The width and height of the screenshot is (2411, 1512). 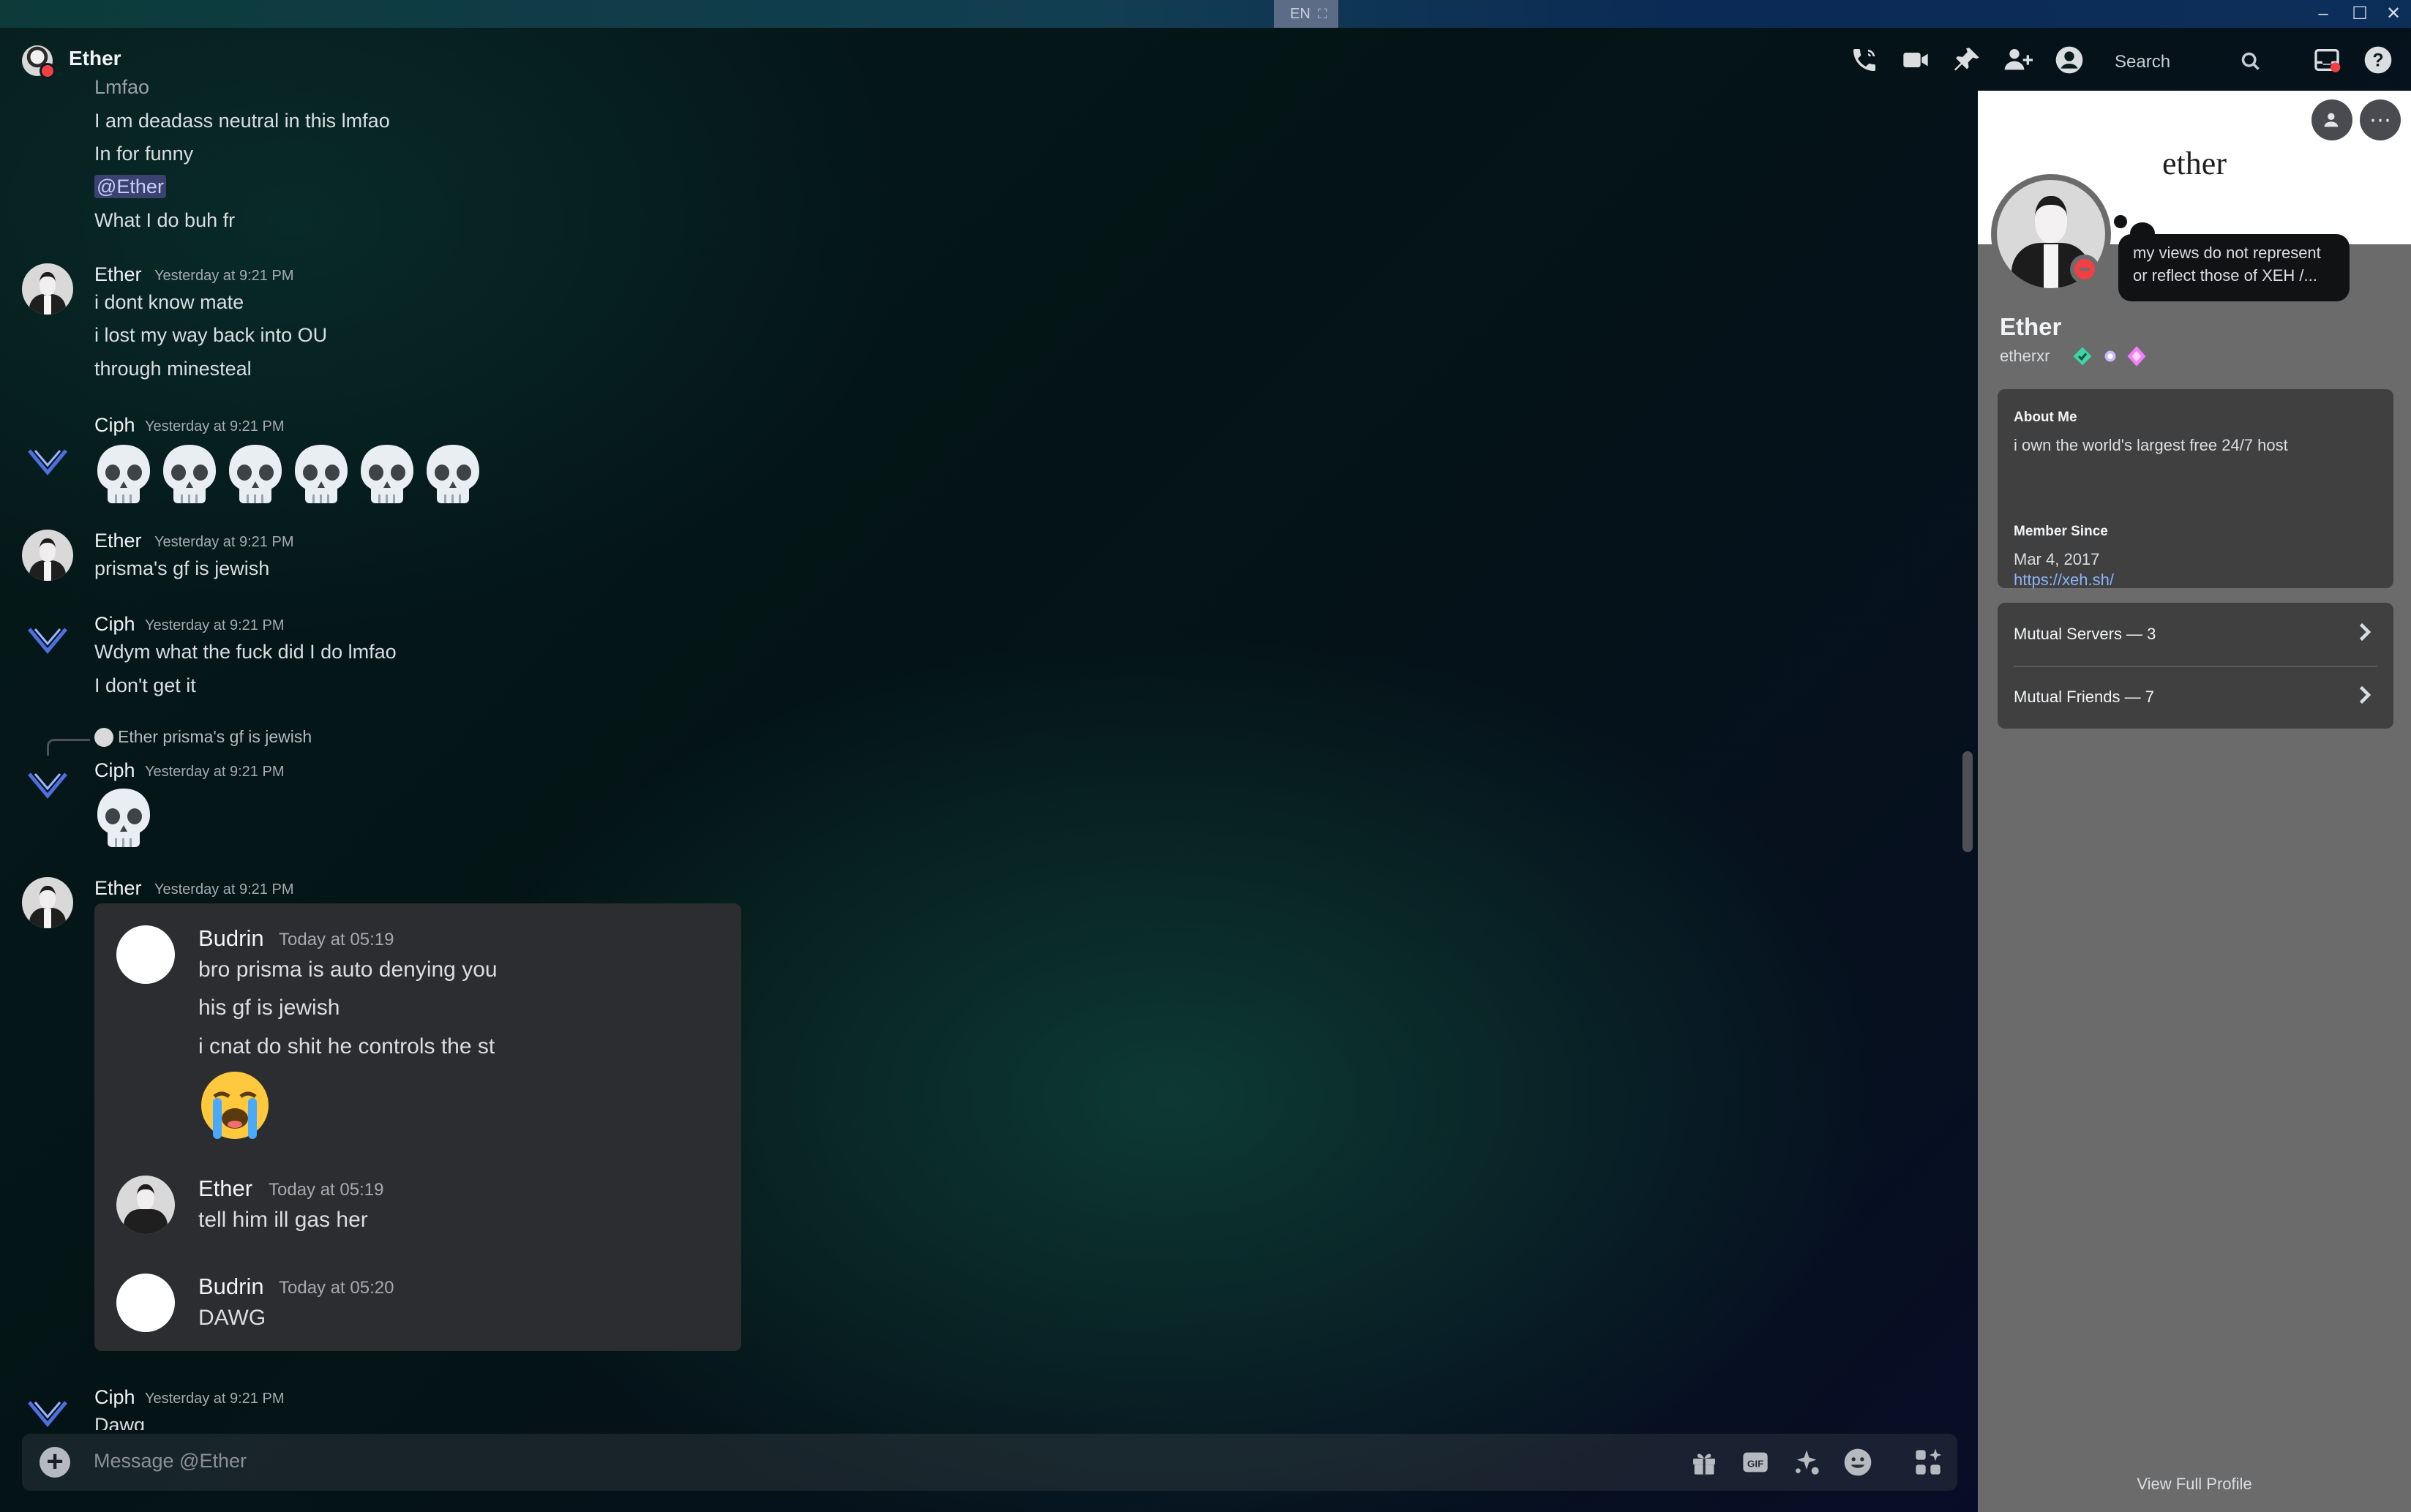 What do you see at coordinates (170, 1461) in the screenshot?
I see `message-input: Message @Ether` at bounding box center [170, 1461].